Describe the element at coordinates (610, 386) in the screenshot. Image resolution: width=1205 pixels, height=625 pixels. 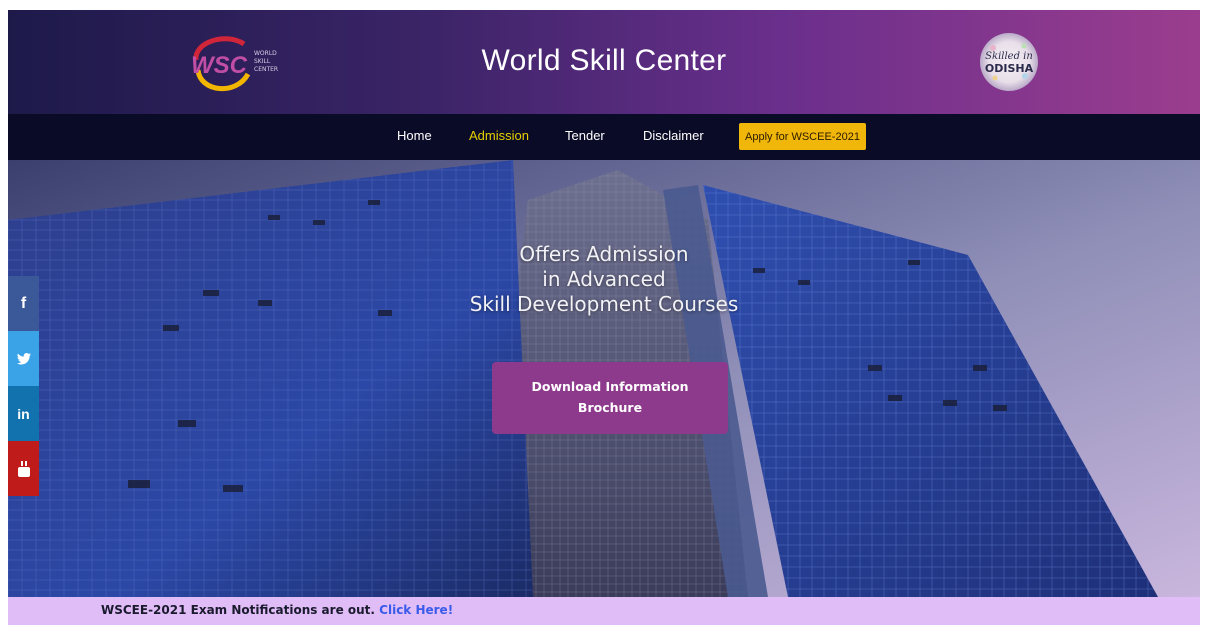
I see `download-button-line-1: Download Information` at that location.